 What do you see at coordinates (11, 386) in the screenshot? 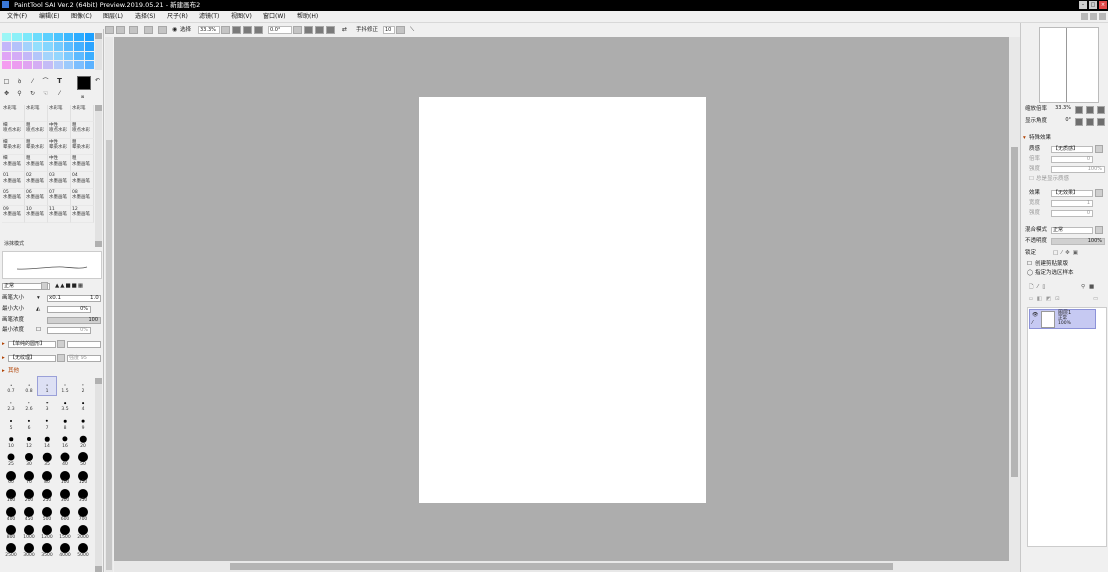
I see `brush-tip: 0.7` at bounding box center [11, 386].